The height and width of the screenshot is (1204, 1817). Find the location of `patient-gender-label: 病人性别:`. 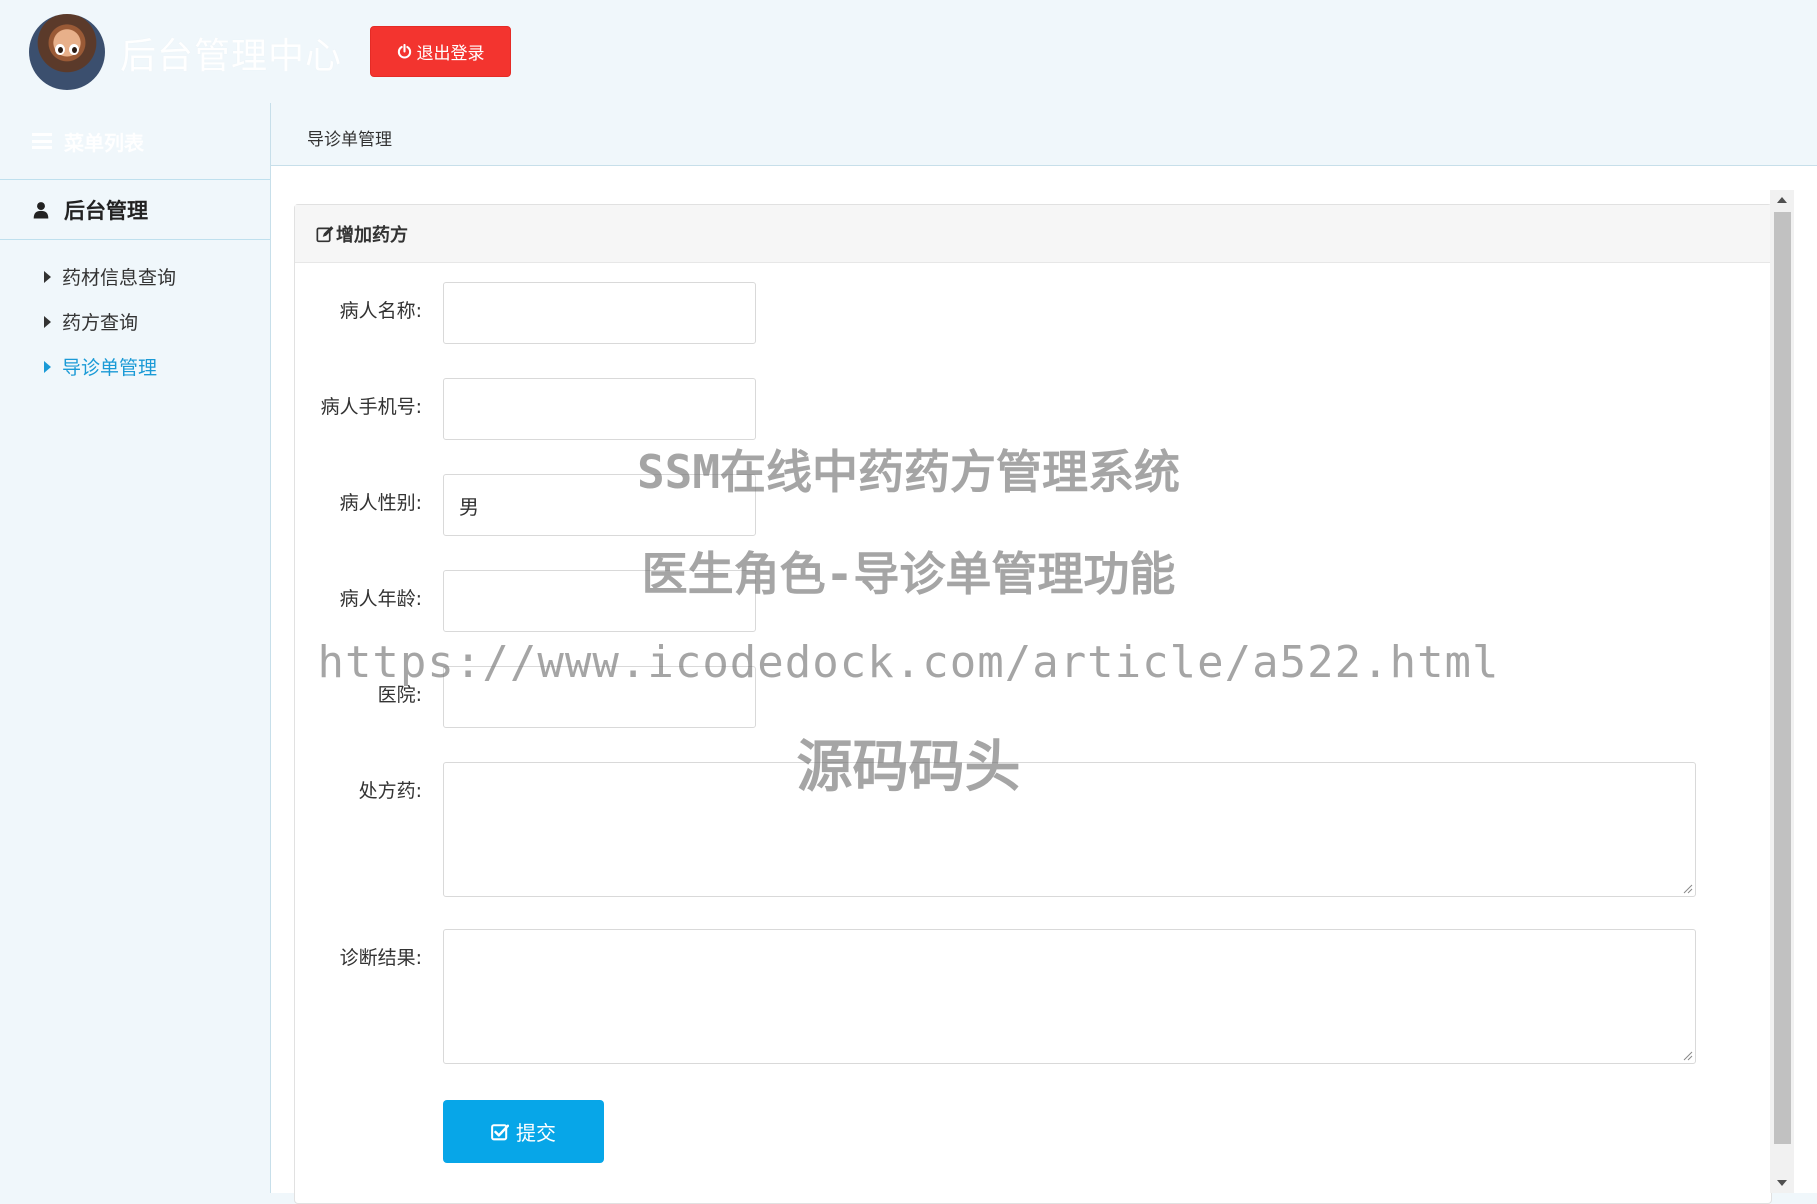

patient-gender-label: 病人性别: is located at coordinates (380, 503).